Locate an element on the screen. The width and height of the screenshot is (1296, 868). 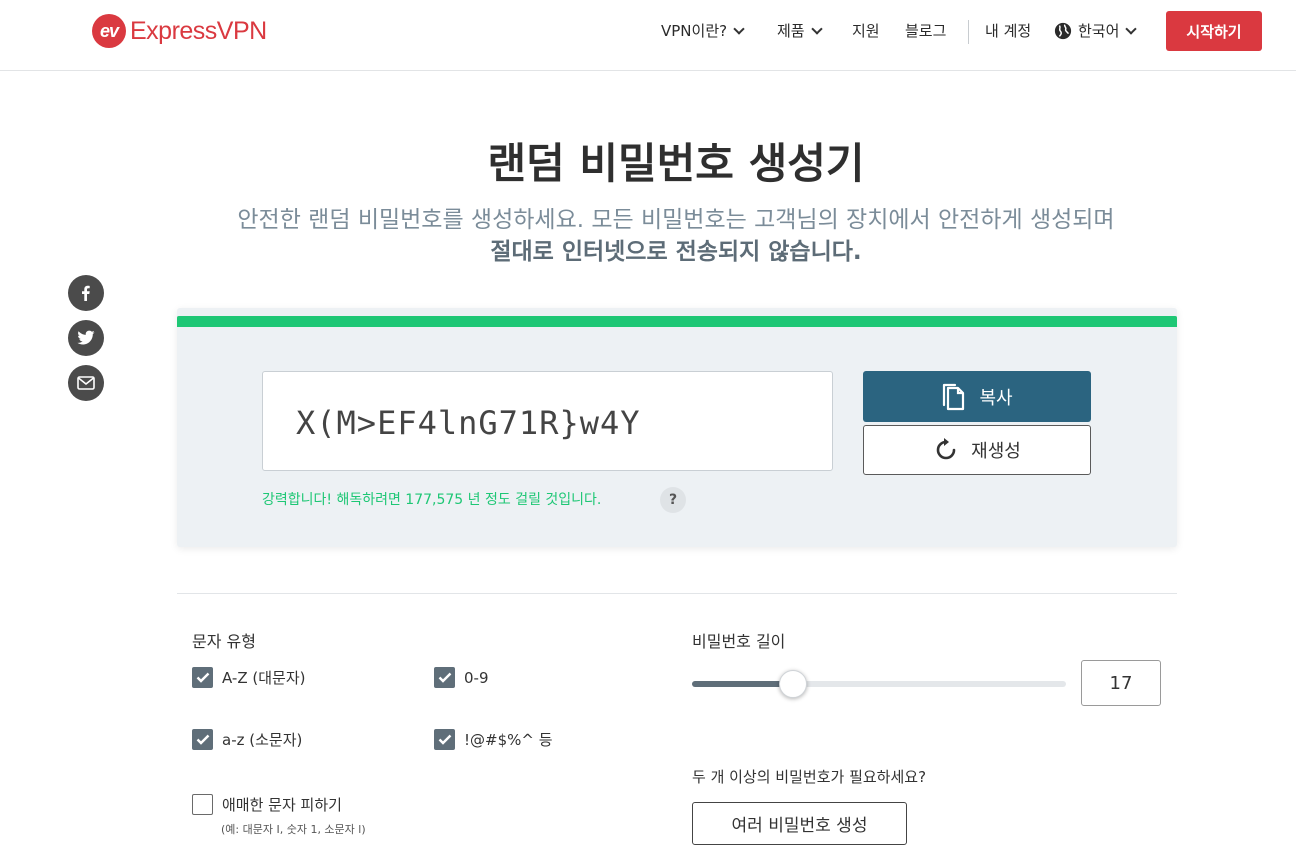
length-label: 비밀번호 길이 is located at coordinates (739, 641).